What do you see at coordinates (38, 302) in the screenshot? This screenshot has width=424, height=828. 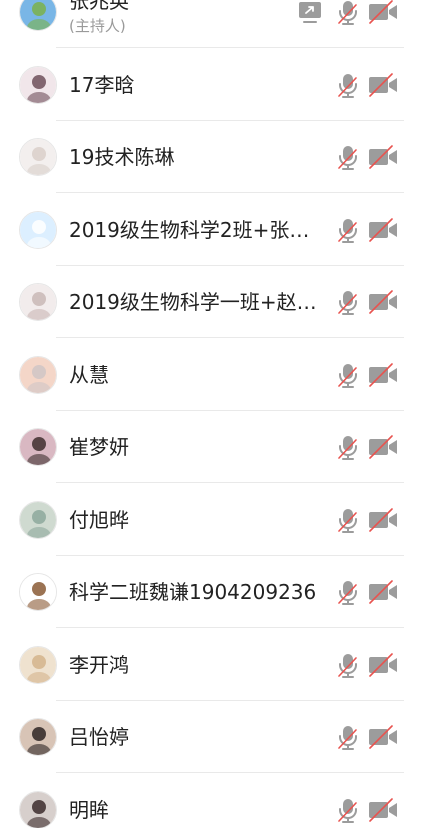 I see `illustration-avatar` at bounding box center [38, 302].